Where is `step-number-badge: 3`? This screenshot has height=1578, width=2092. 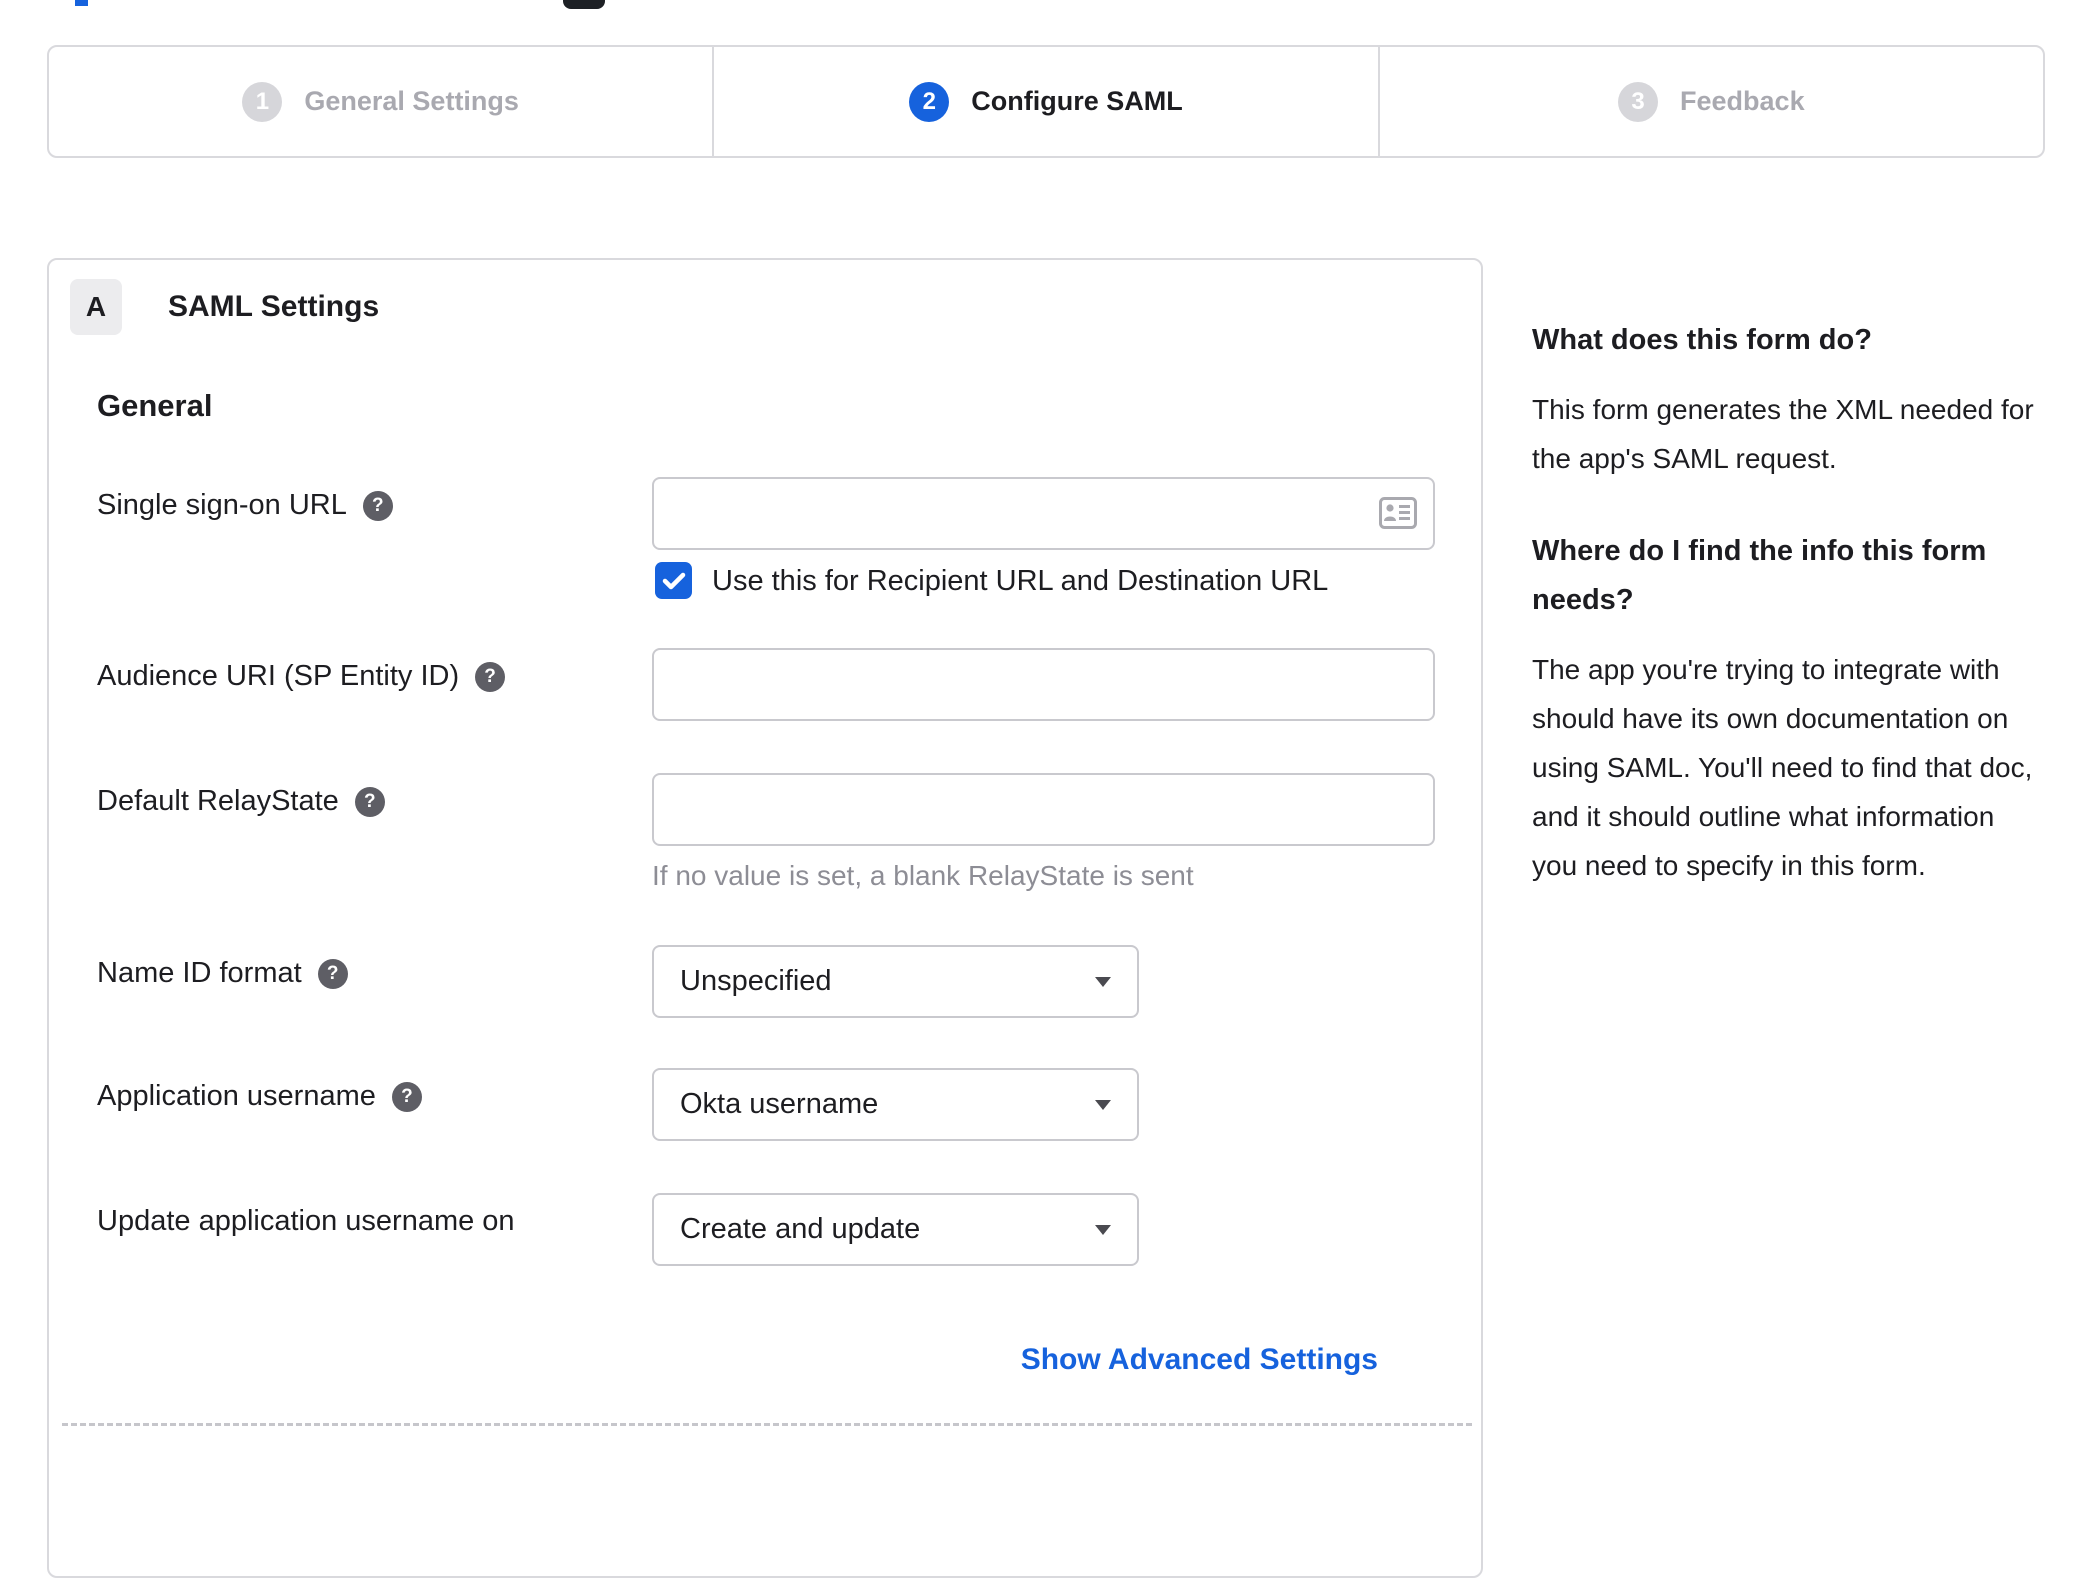 step-number-badge: 3 is located at coordinates (1638, 101).